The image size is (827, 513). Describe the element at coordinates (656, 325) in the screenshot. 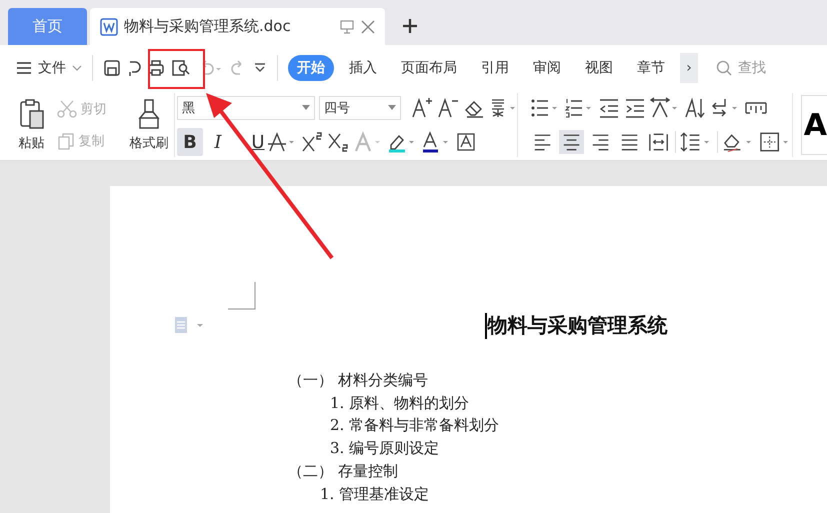

I see `document-title: 物料与采购管理系统` at that location.